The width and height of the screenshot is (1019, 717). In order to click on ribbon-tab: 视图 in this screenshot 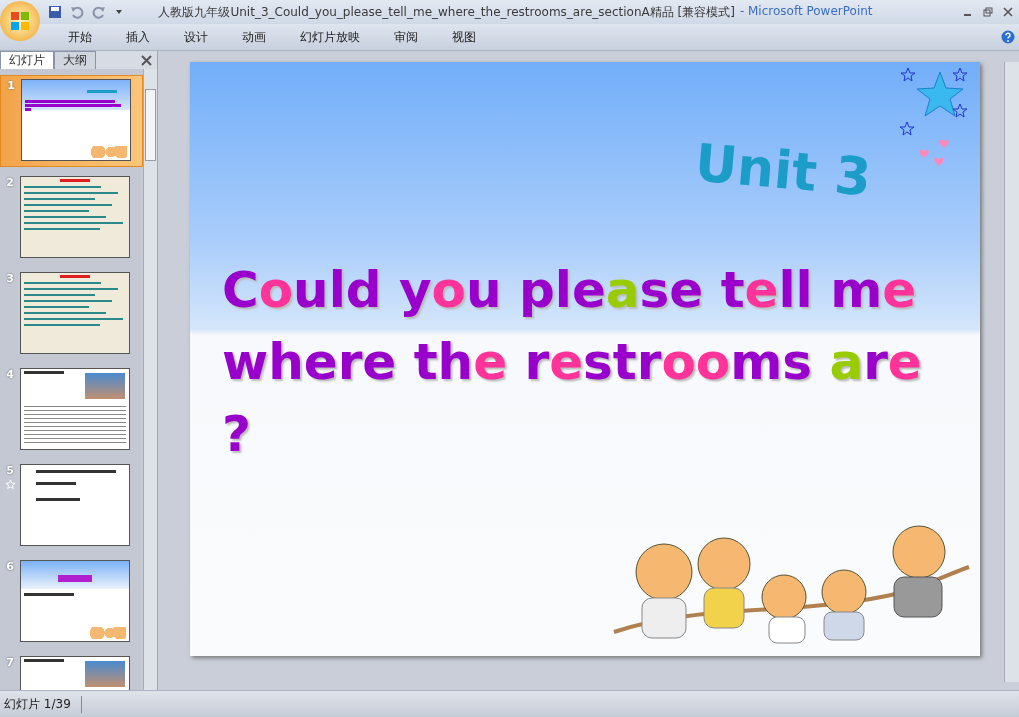, I will do `click(464, 37)`.